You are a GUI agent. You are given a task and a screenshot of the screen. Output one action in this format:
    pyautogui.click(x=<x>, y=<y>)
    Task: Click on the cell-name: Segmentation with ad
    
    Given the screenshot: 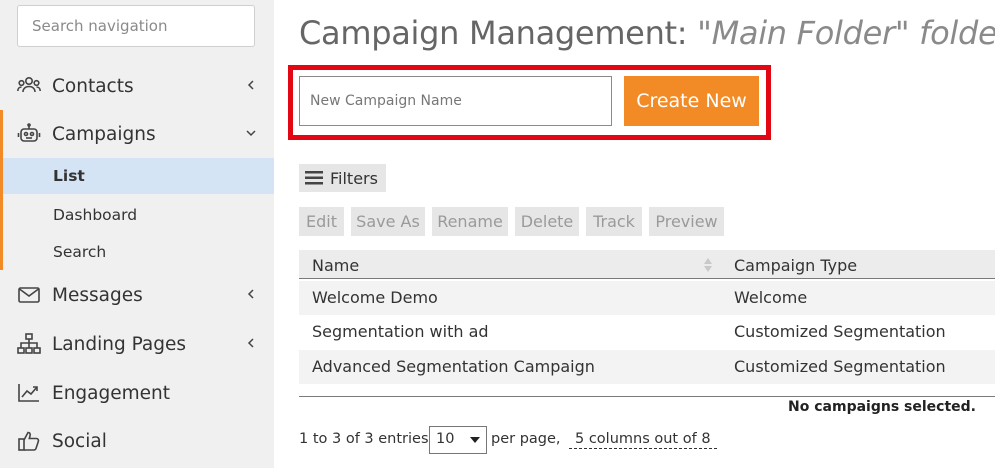 What is the action you would take?
    pyautogui.click(x=400, y=331)
    